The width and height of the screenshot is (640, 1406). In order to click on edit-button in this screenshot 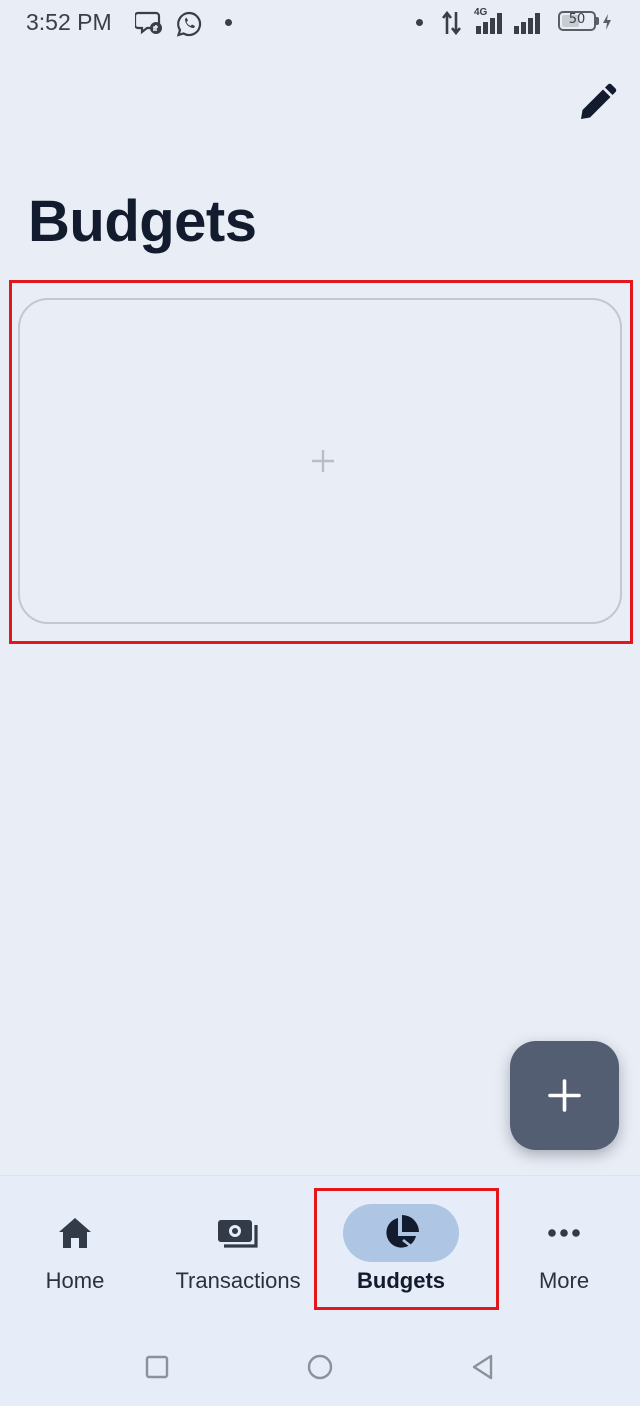, I will do `click(597, 103)`.